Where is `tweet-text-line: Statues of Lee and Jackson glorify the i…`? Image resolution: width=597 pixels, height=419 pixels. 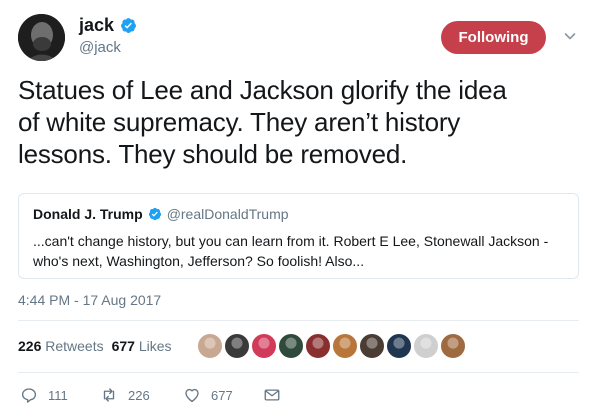 tweet-text-line: Statues of Lee and Jackson glorify the i… is located at coordinates (262, 90).